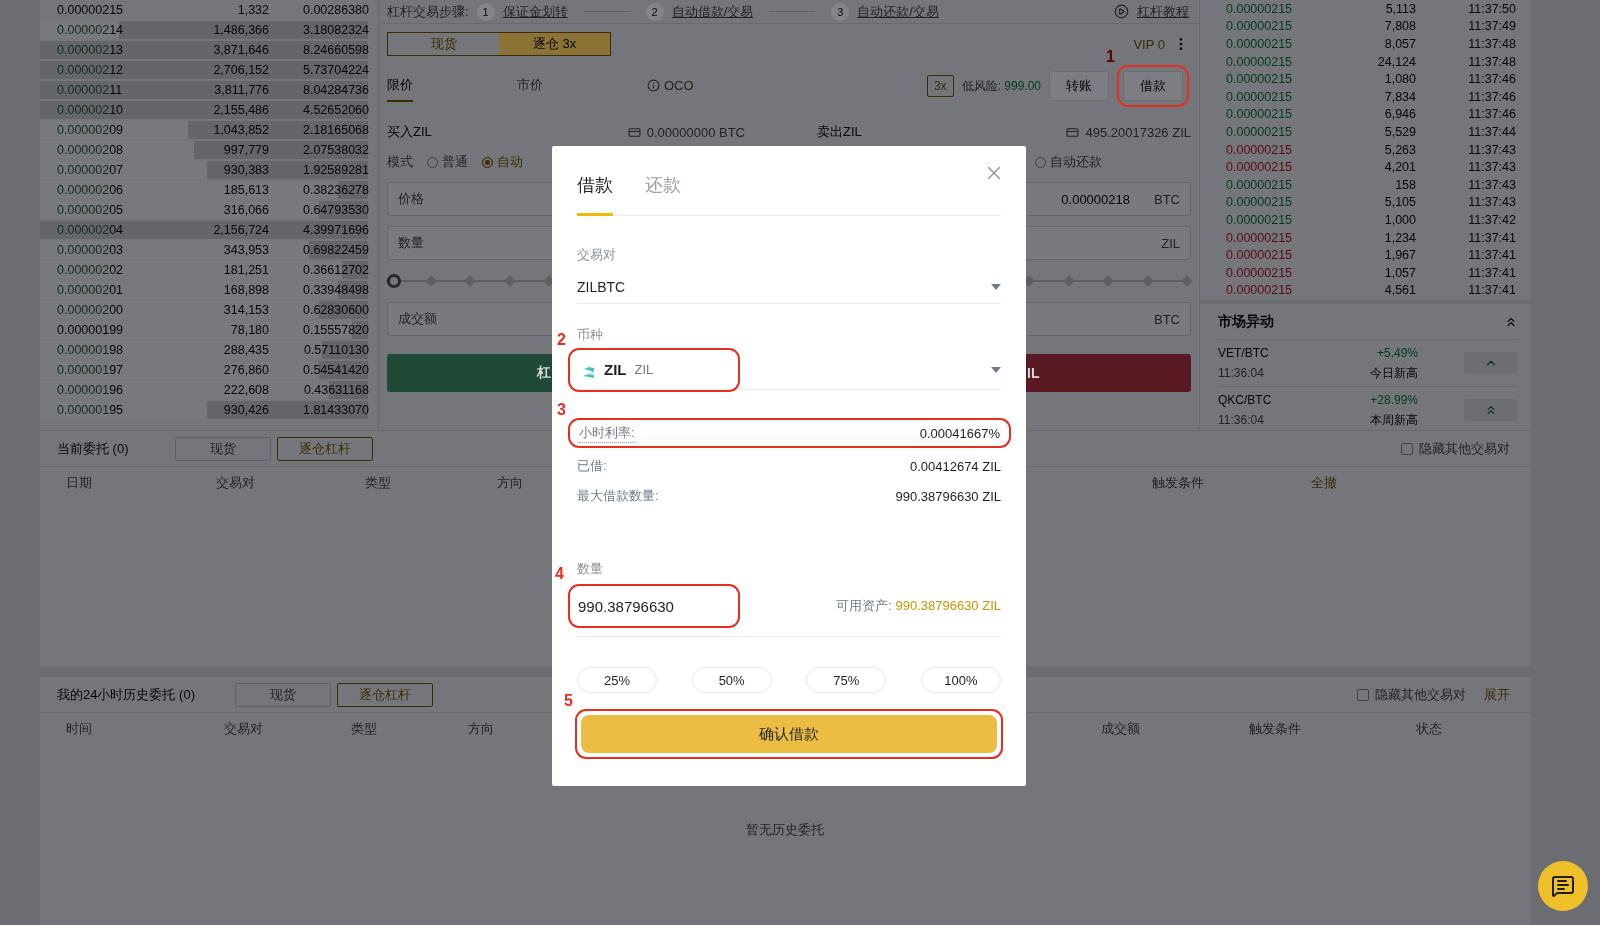 The image size is (1600, 925). Describe the element at coordinates (617, 680) in the screenshot. I see `percent-button: 25%` at that location.